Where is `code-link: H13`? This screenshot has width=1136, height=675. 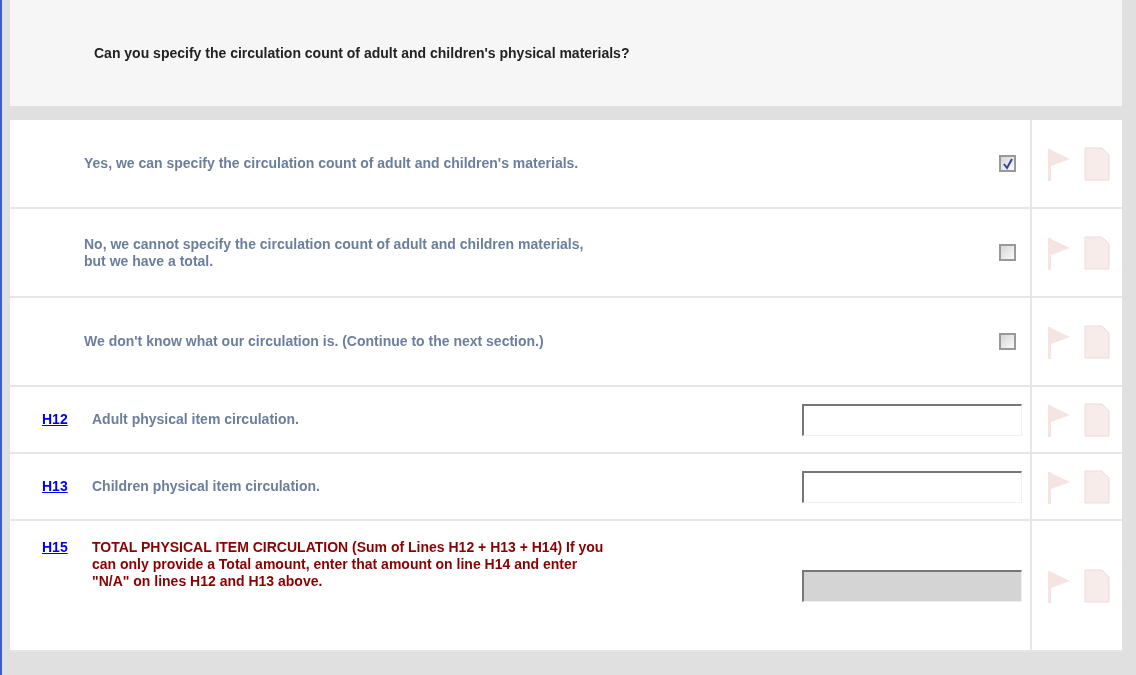 code-link: H13 is located at coordinates (67, 486).